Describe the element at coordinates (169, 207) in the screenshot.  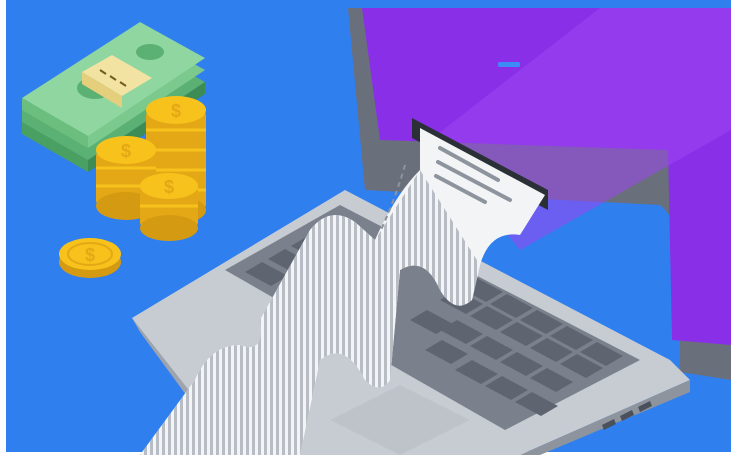
I see `coin-stack-front-right: $` at that location.